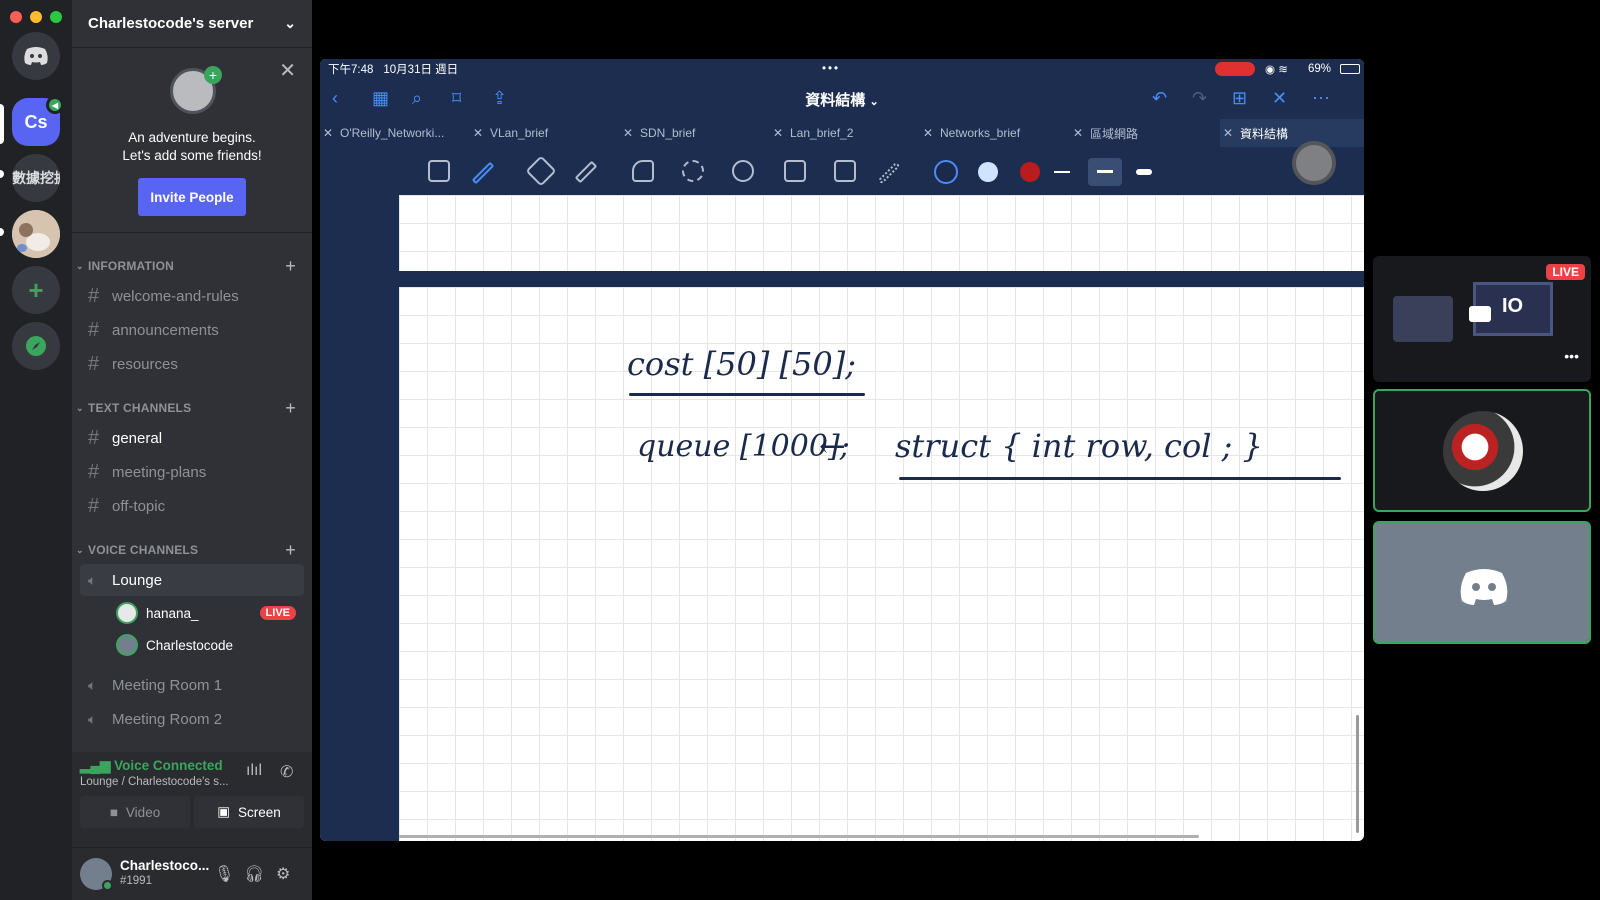 This screenshot has height=900, width=1600. I want to click on channel-resources: # resources, so click(192, 364).